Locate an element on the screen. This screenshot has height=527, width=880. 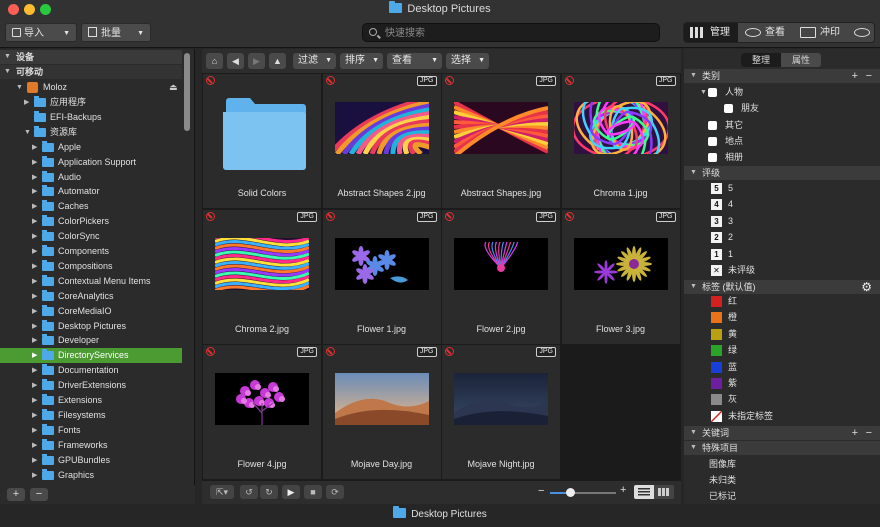
slideshow-button: ▶ is located at coordinates (291, 492).